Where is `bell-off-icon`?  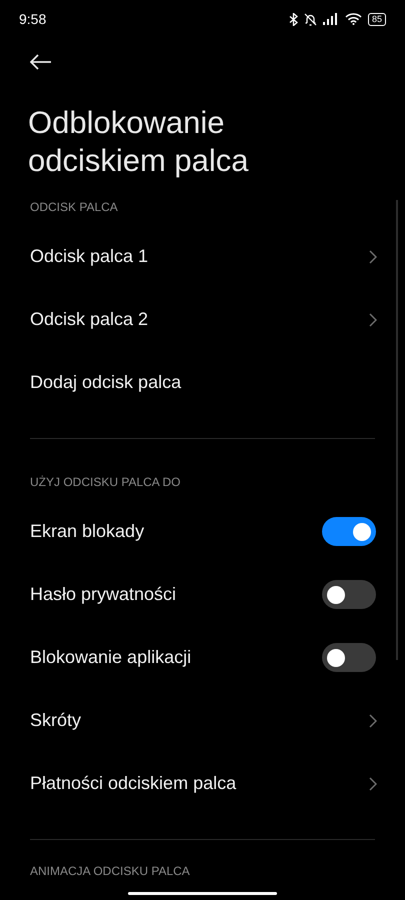 bell-off-icon is located at coordinates (310, 19).